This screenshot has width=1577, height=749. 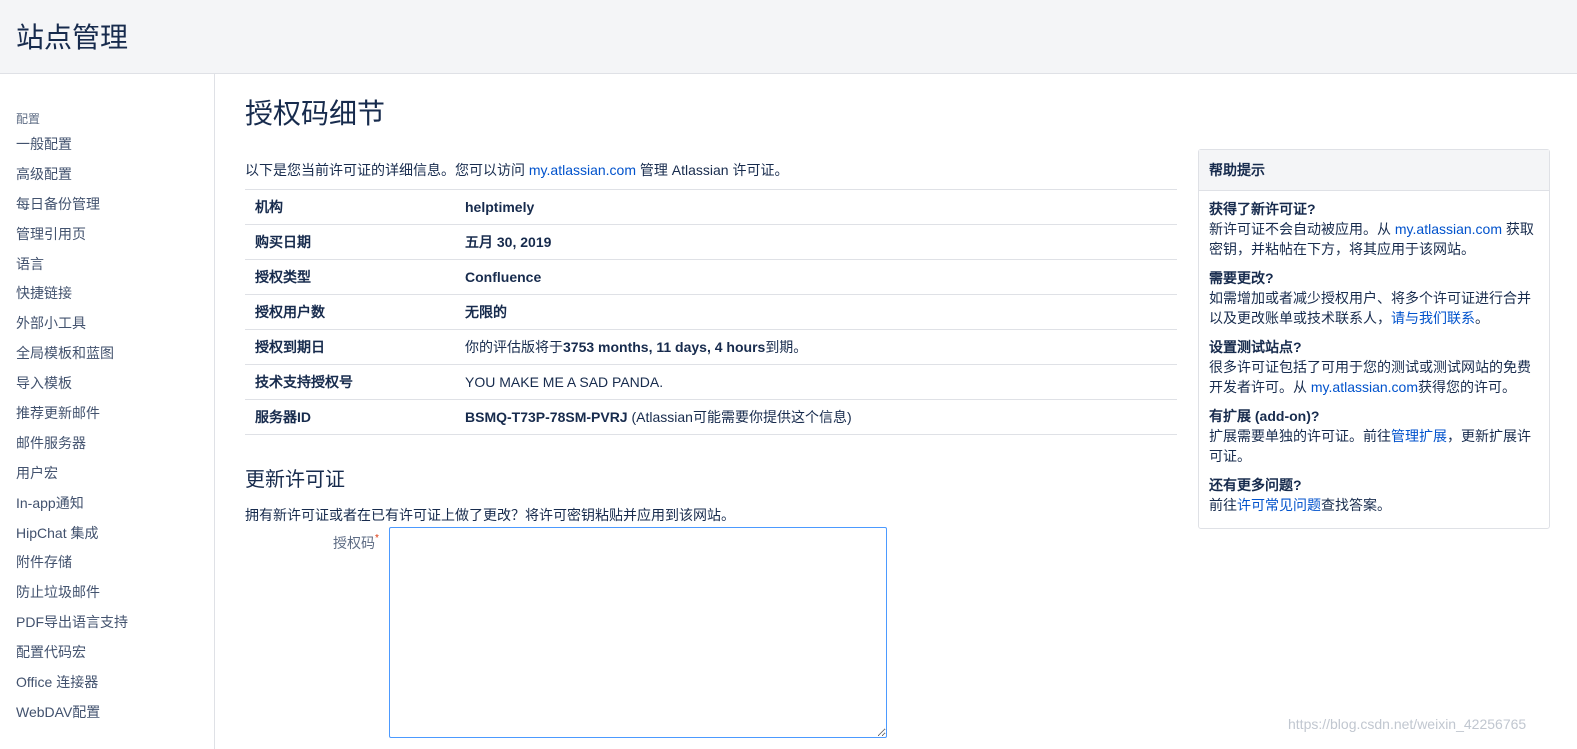 I want to click on help-tip-answer: 扩展需要单独的许可证。前往管理扩展，更新扩展许可证。, so click(x=1374, y=446).